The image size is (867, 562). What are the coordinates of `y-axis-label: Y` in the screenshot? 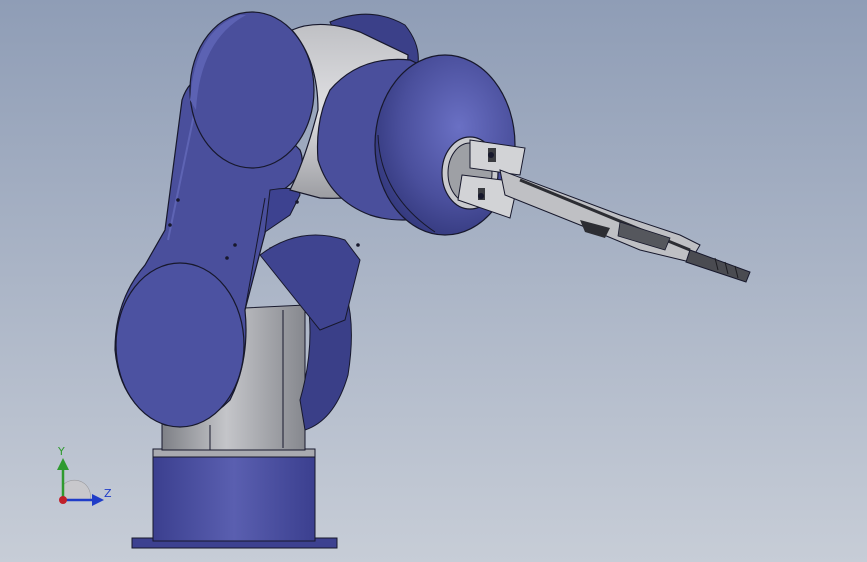 It's located at (61, 451).